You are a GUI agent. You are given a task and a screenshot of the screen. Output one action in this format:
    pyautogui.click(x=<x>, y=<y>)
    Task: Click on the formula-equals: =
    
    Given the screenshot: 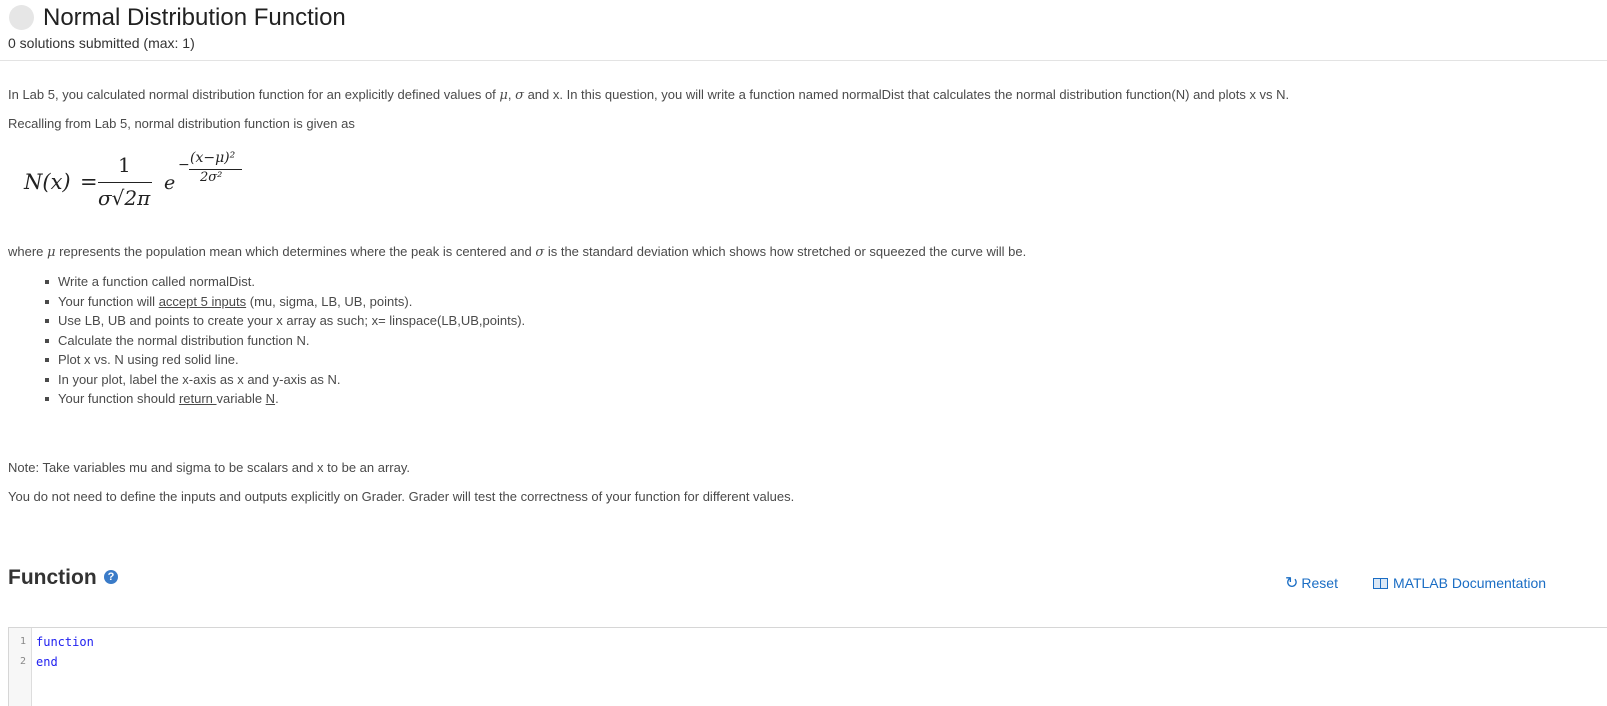 What is the action you would take?
    pyautogui.click(x=89, y=182)
    